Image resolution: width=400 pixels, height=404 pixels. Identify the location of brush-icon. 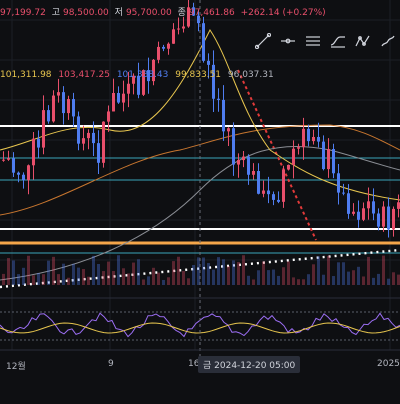
(388, 41).